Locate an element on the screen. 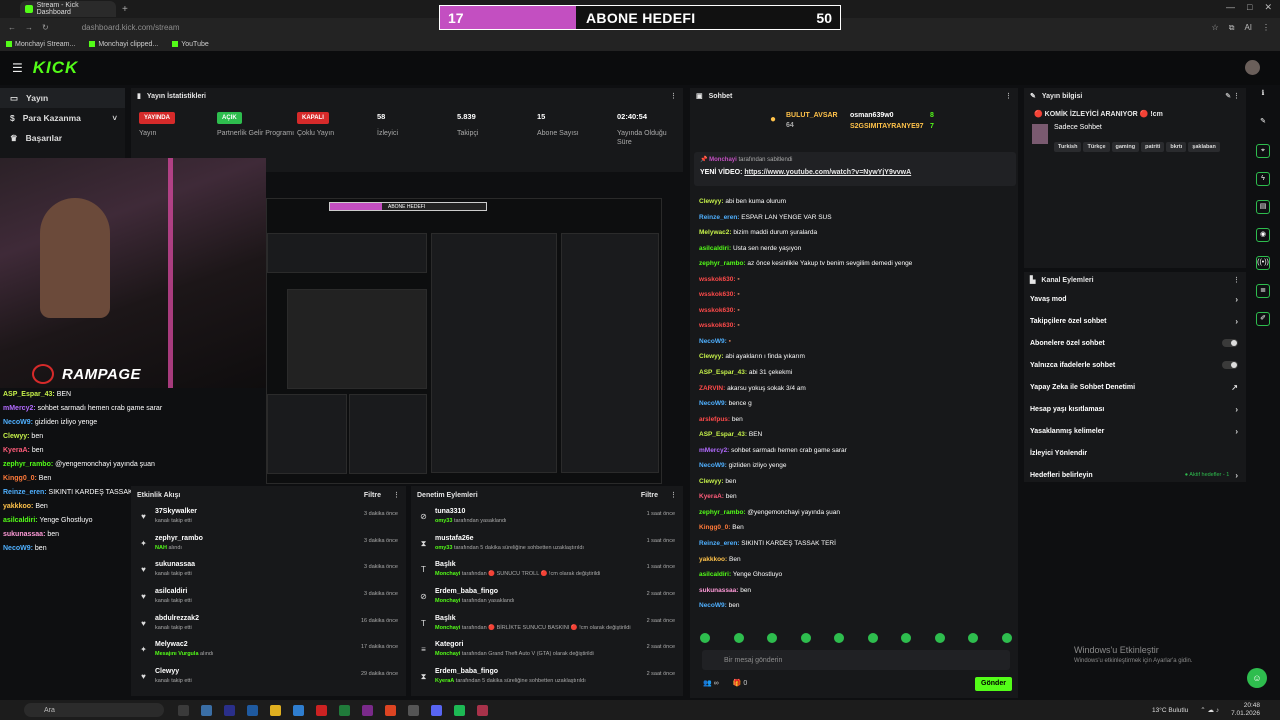  opera-icon is located at coordinates (321, 710).